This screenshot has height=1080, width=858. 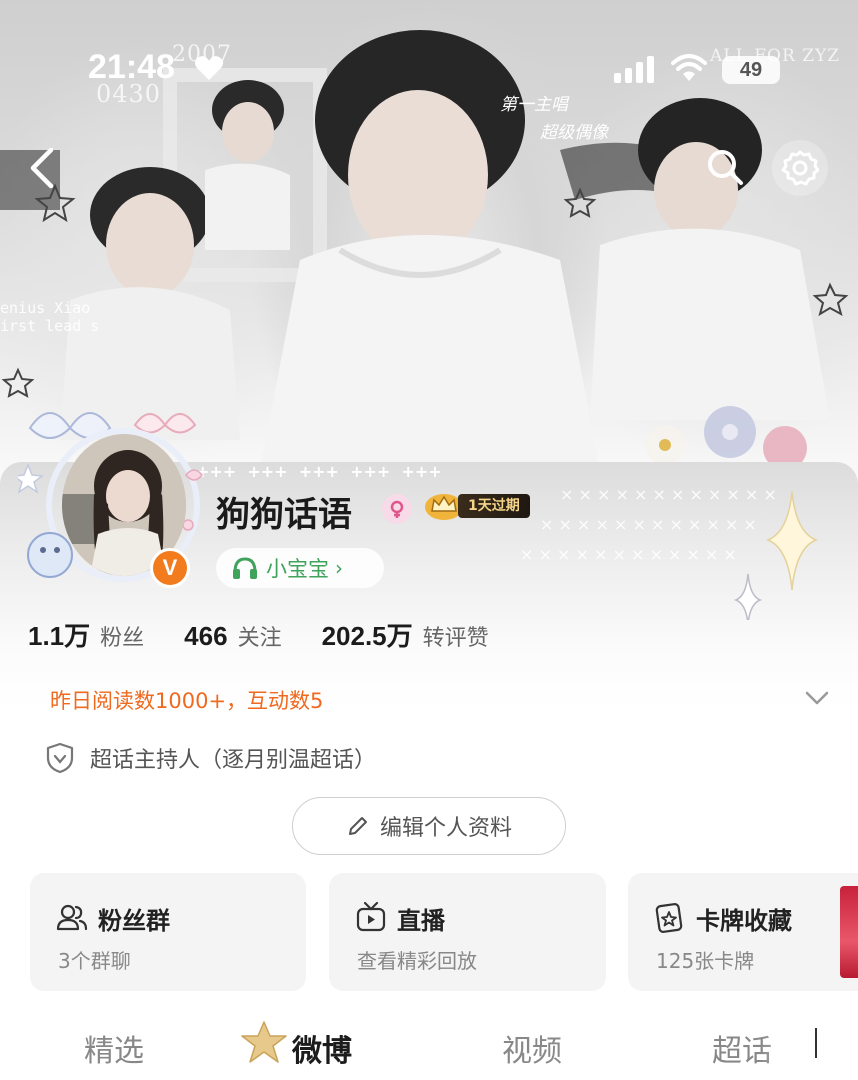 What do you see at coordinates (170, 568) in the screenshot?
I see `verified-badge: V` at bounding box center [170, 568].